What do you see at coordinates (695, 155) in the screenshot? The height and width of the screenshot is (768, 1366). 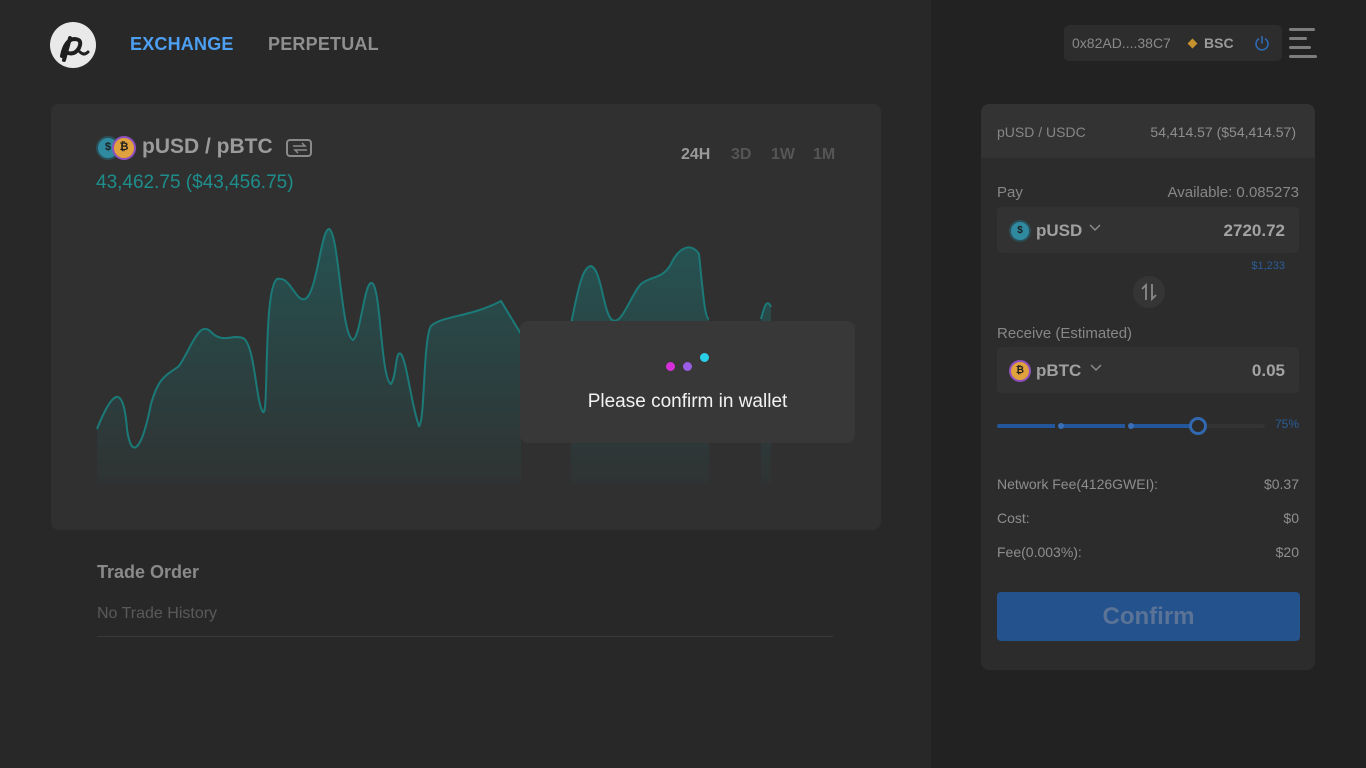 I see `timeframe-24h: 24H` at bounding box center [695, 155].